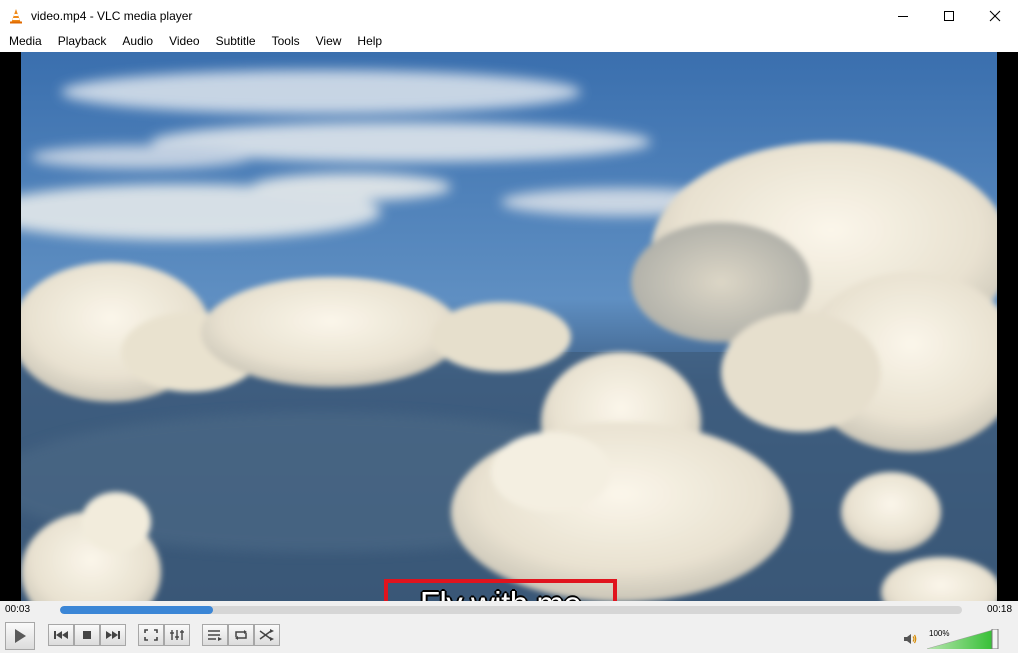 This screenshot has height=653, width=1018. I want to click on elapsed-time: 00:03, so click(18, 609).